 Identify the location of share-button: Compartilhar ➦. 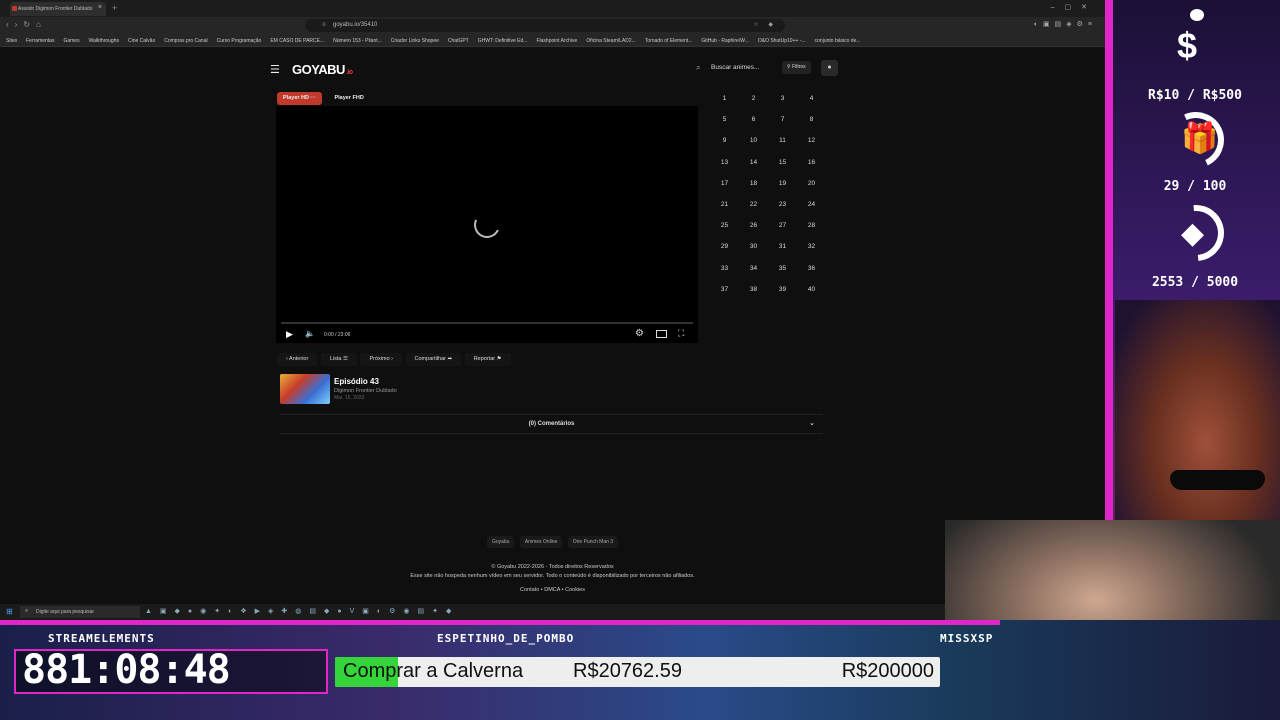
(433, 359).